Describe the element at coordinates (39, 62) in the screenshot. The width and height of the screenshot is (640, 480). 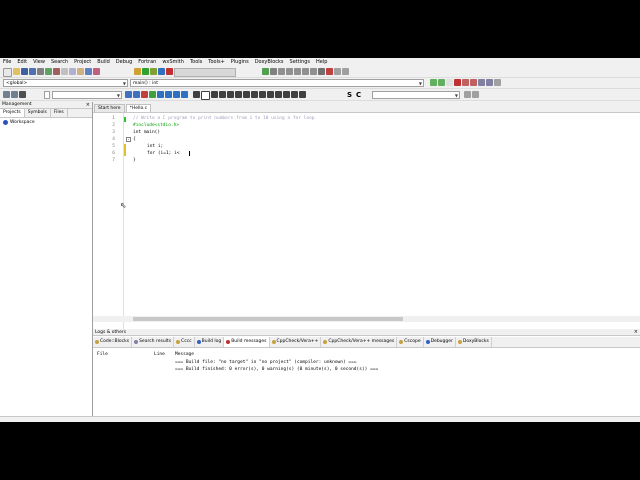
I see `menu-view: View` at that location.